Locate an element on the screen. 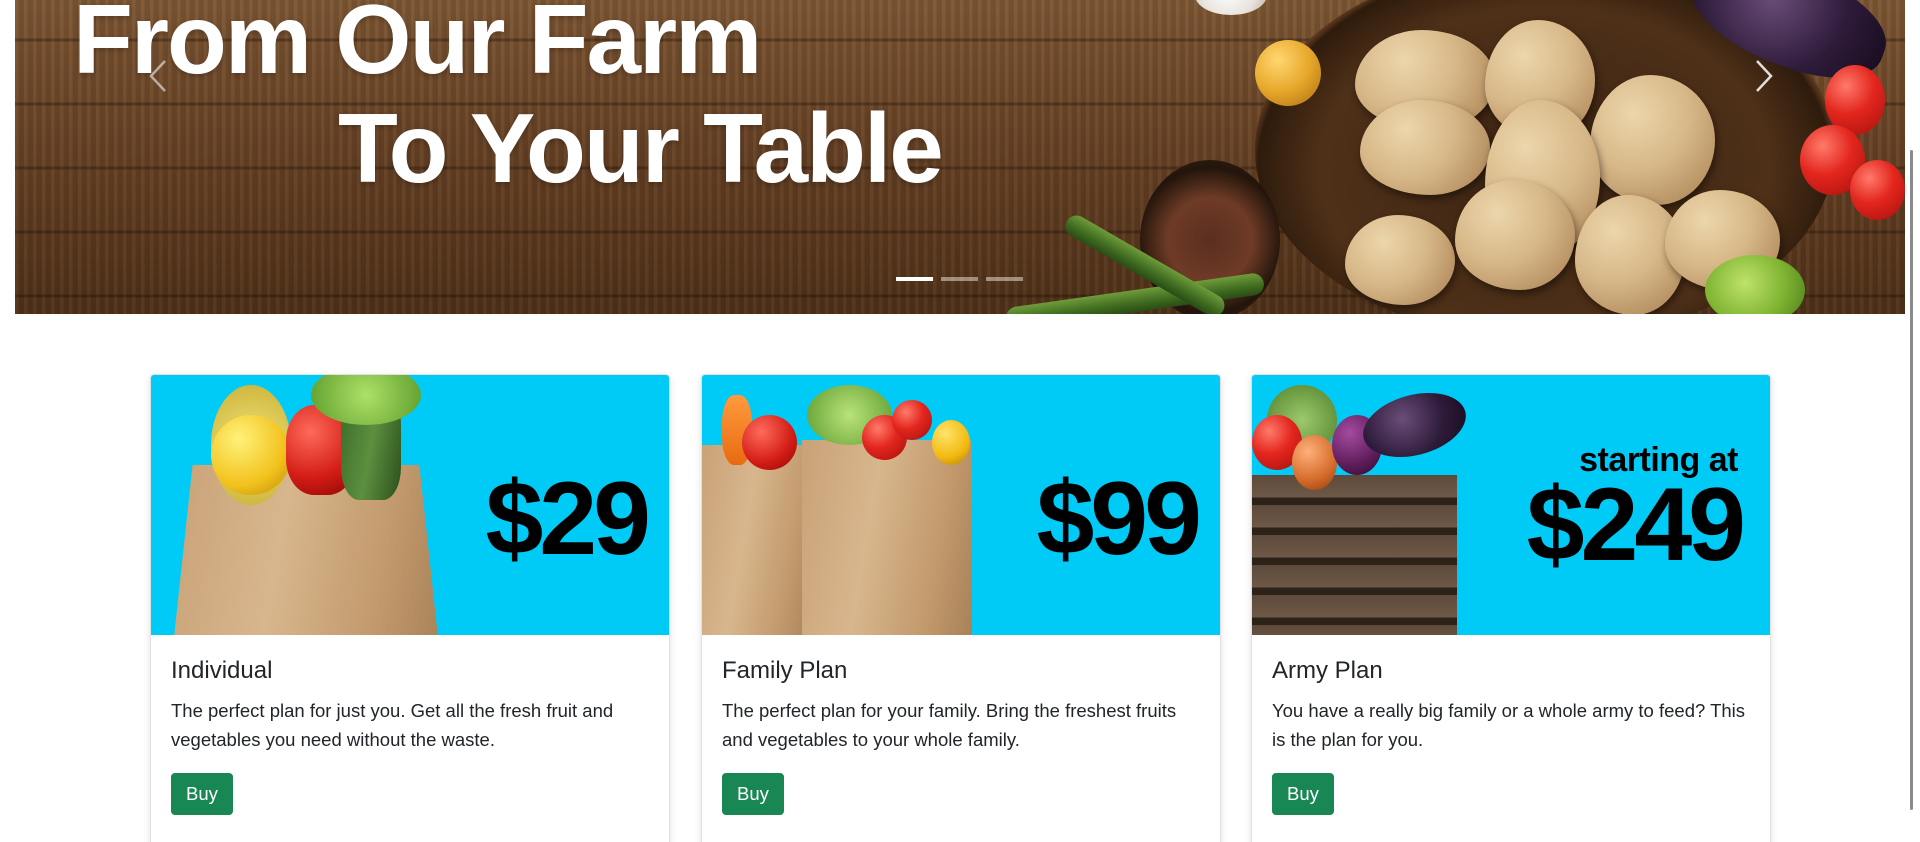 This screenshot has width=1920, height=842. plan-image: starting at $249 is located at coordinates (1511, 505).